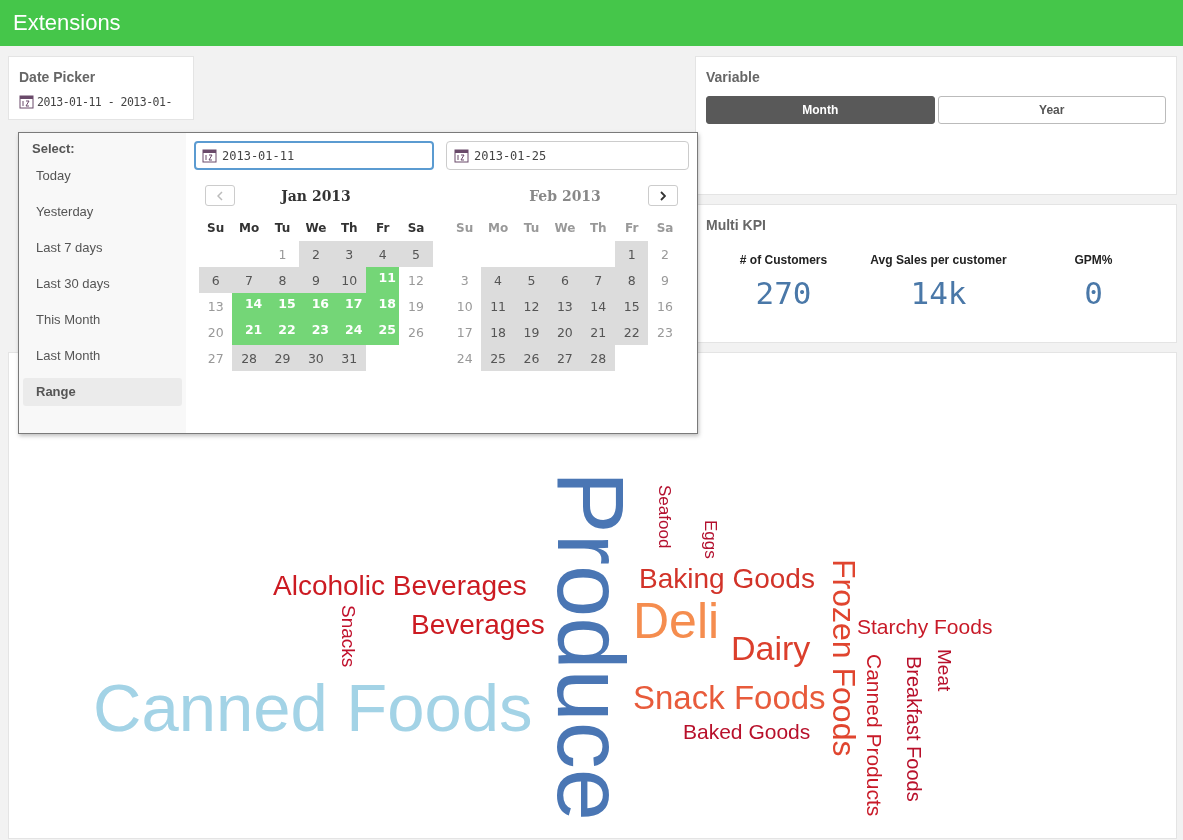 The image size is (1183, 840). I want to click on select-label: Select:, so click(53, 149).